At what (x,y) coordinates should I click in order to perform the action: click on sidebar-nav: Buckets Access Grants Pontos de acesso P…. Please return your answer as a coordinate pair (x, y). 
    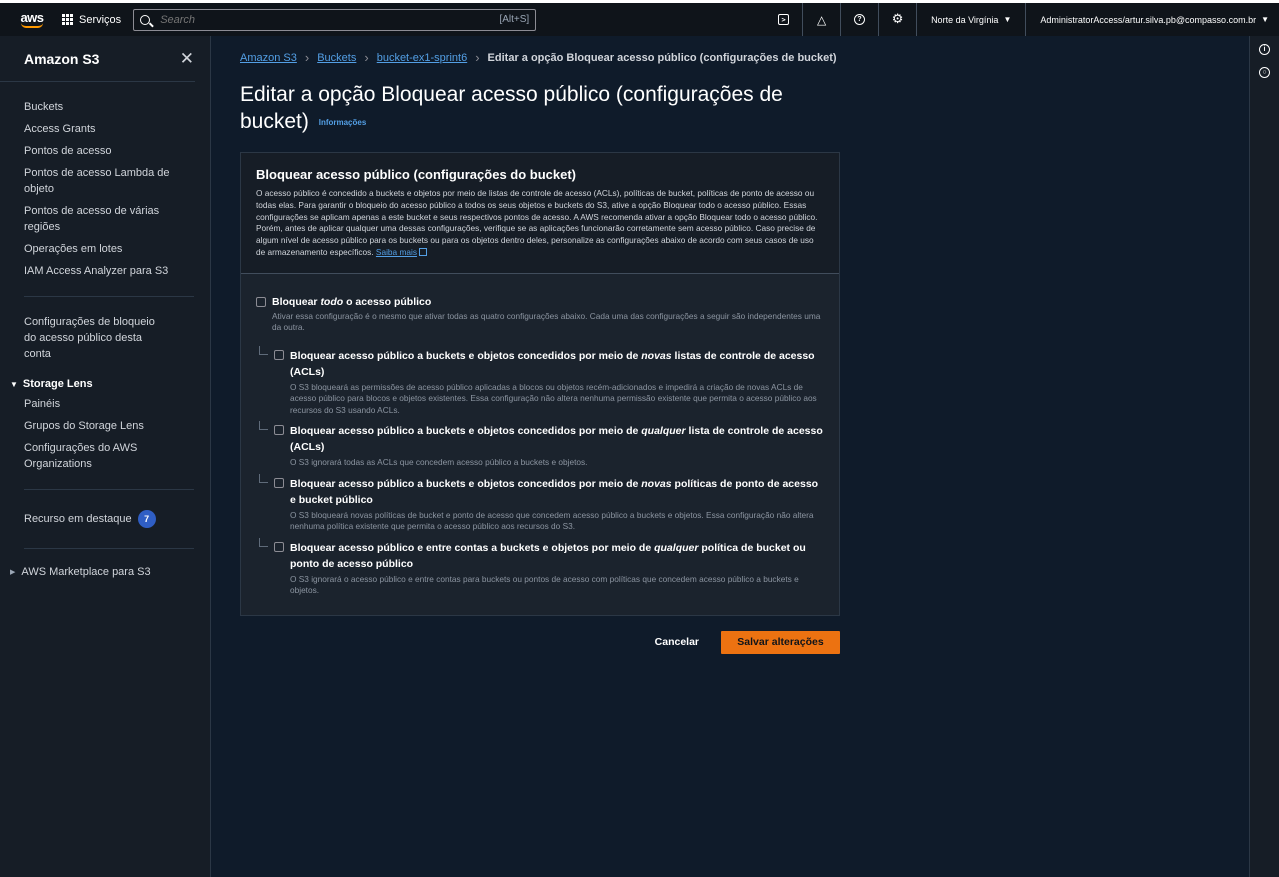
    Looking at the image, I should click on (105, 331).